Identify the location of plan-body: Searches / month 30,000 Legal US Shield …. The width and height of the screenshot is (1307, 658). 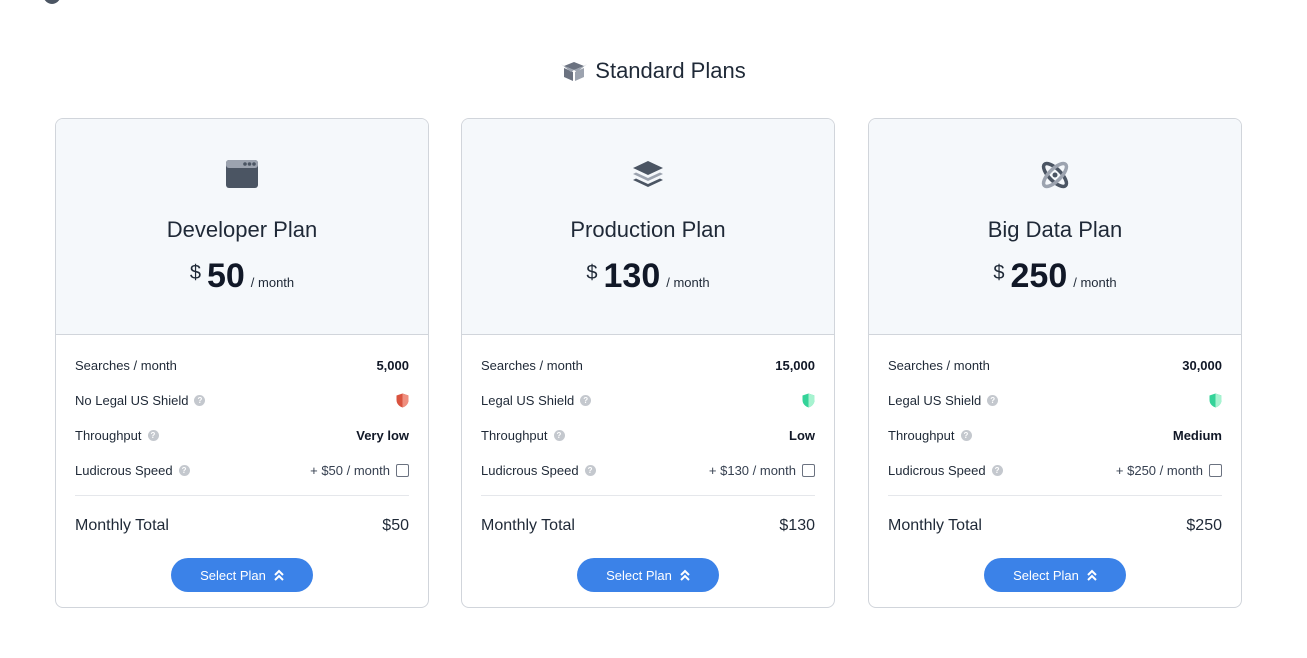
(1055, 470).